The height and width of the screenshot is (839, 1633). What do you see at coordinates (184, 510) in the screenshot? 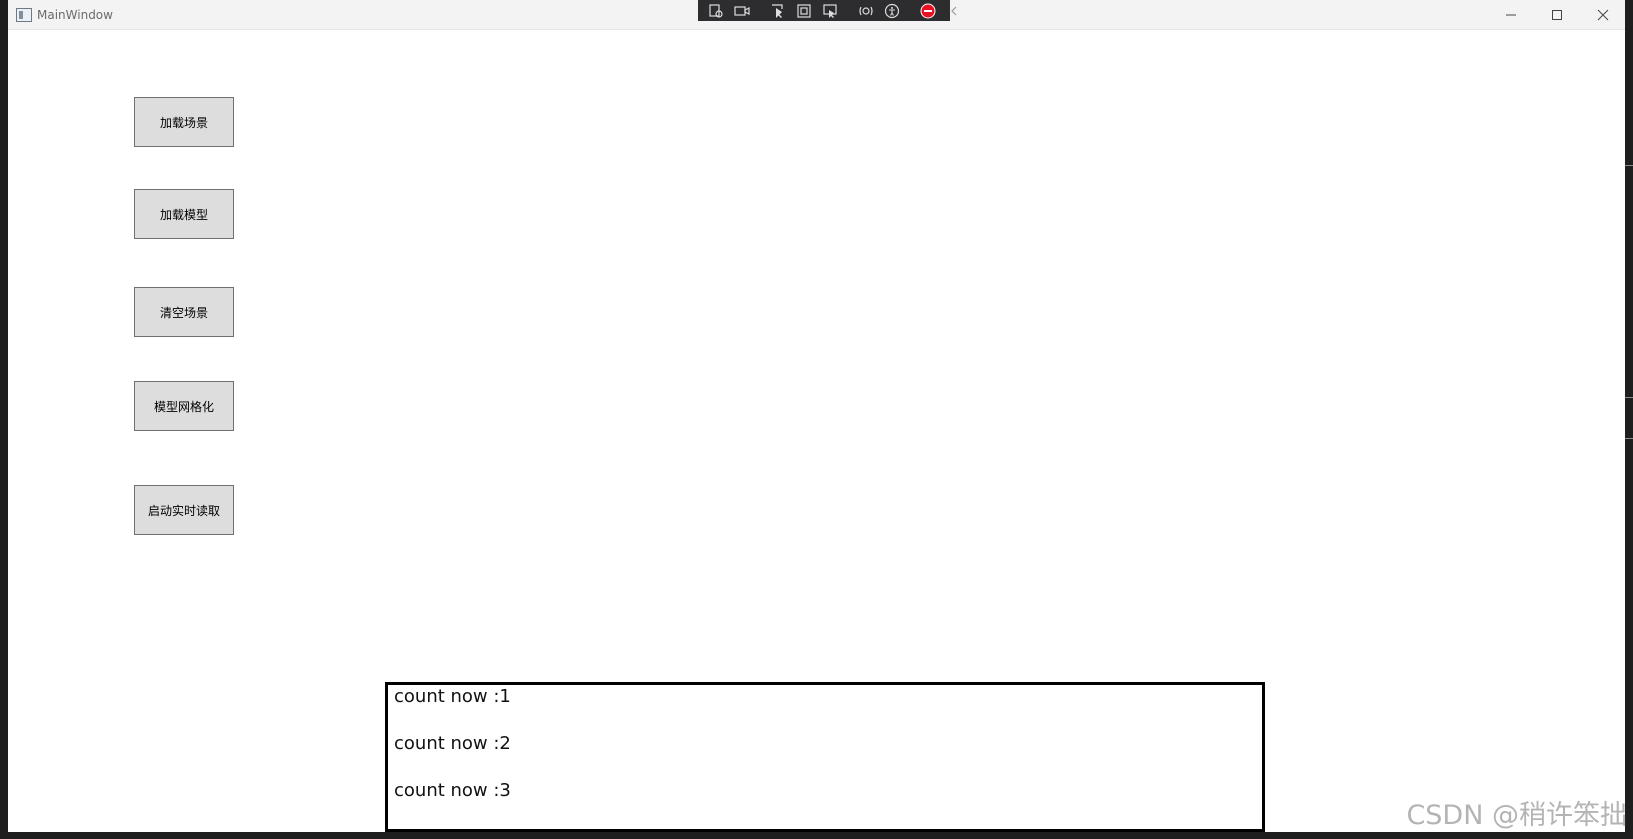
I see `start-realtime-read-button: 启动实时读取` at bounding box center [184, 510].